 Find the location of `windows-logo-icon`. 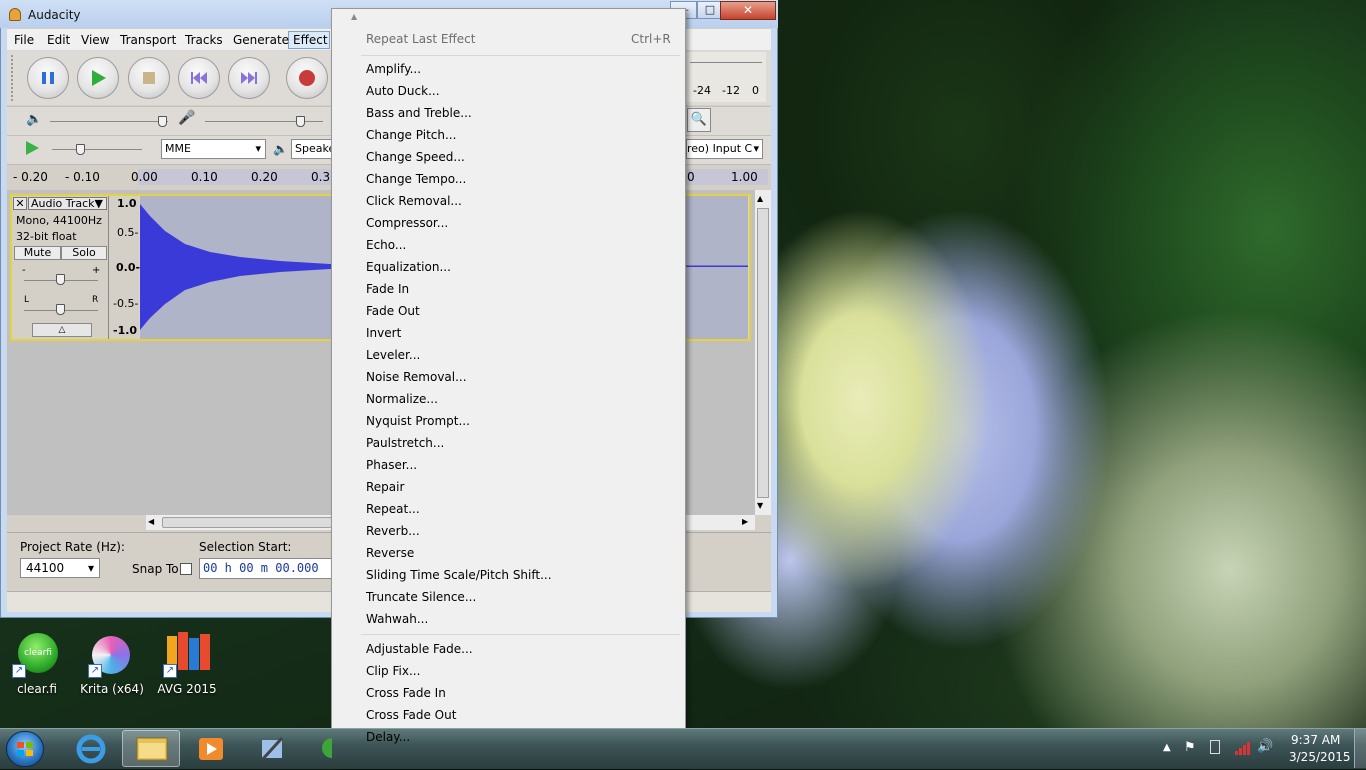

windows-logo-icon is located at coordinates (25, 749).